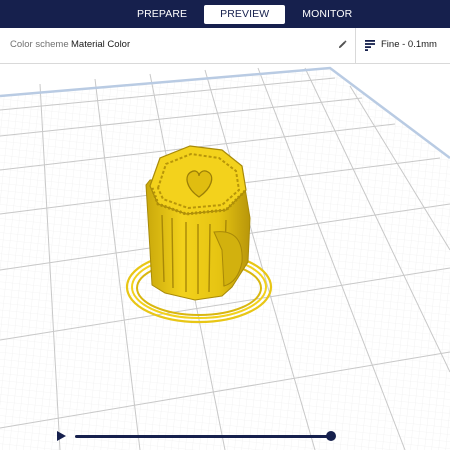 The width and height of the screenshot is (450, 450). I want to click on stage-tab-bar: PREPARE PREVIEW MONITOR, so click(225, 14).